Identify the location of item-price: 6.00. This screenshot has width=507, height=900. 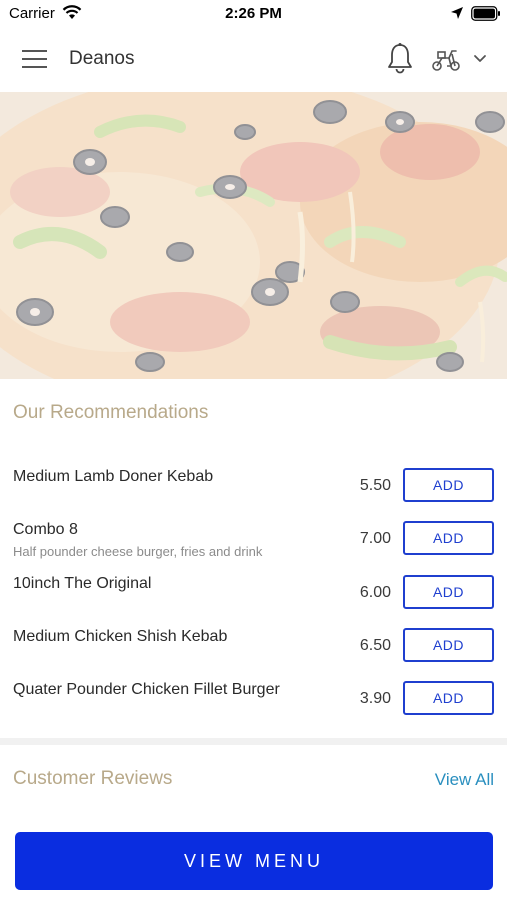
(375, 592).